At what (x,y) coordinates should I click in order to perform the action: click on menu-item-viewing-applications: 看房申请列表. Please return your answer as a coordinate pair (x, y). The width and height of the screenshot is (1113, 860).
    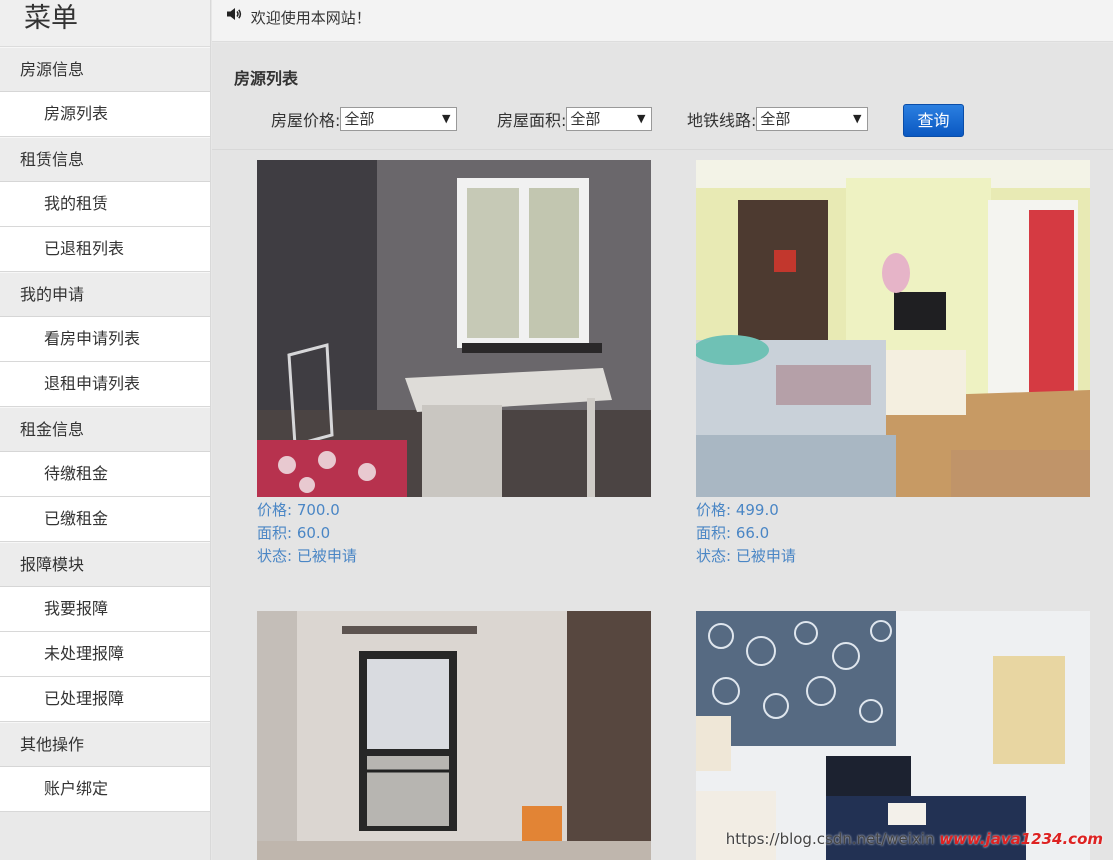
    Looking at the image, I should click on (105, 339).